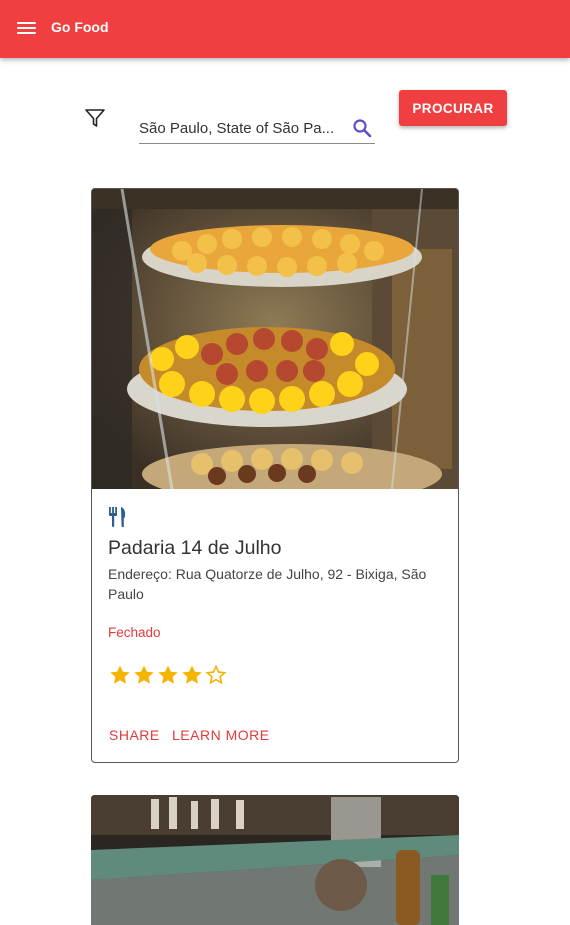 This screenshot has width=570, height=925. I want to click on star-rating, so click(168, 675).